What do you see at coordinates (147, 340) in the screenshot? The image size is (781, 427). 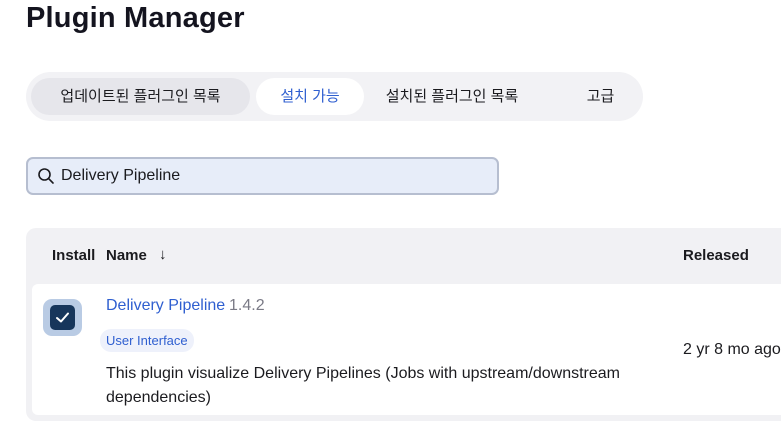 I see `category-tag: User Interface` at bounding box center [147, 340].